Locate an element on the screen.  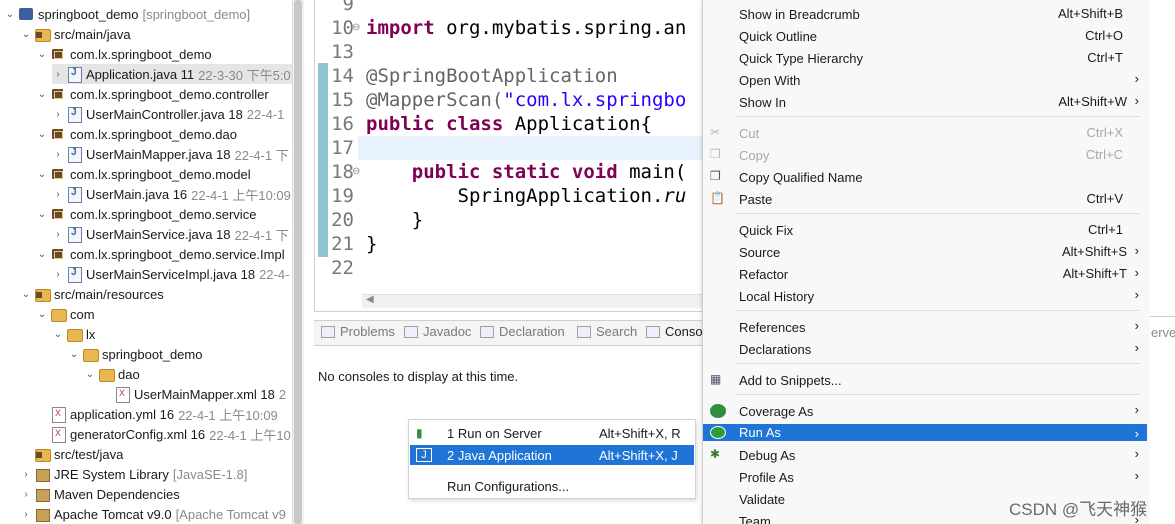
menu-item-paste: 📋 Paste Ctrl+V is located at coordinates (925, 199).